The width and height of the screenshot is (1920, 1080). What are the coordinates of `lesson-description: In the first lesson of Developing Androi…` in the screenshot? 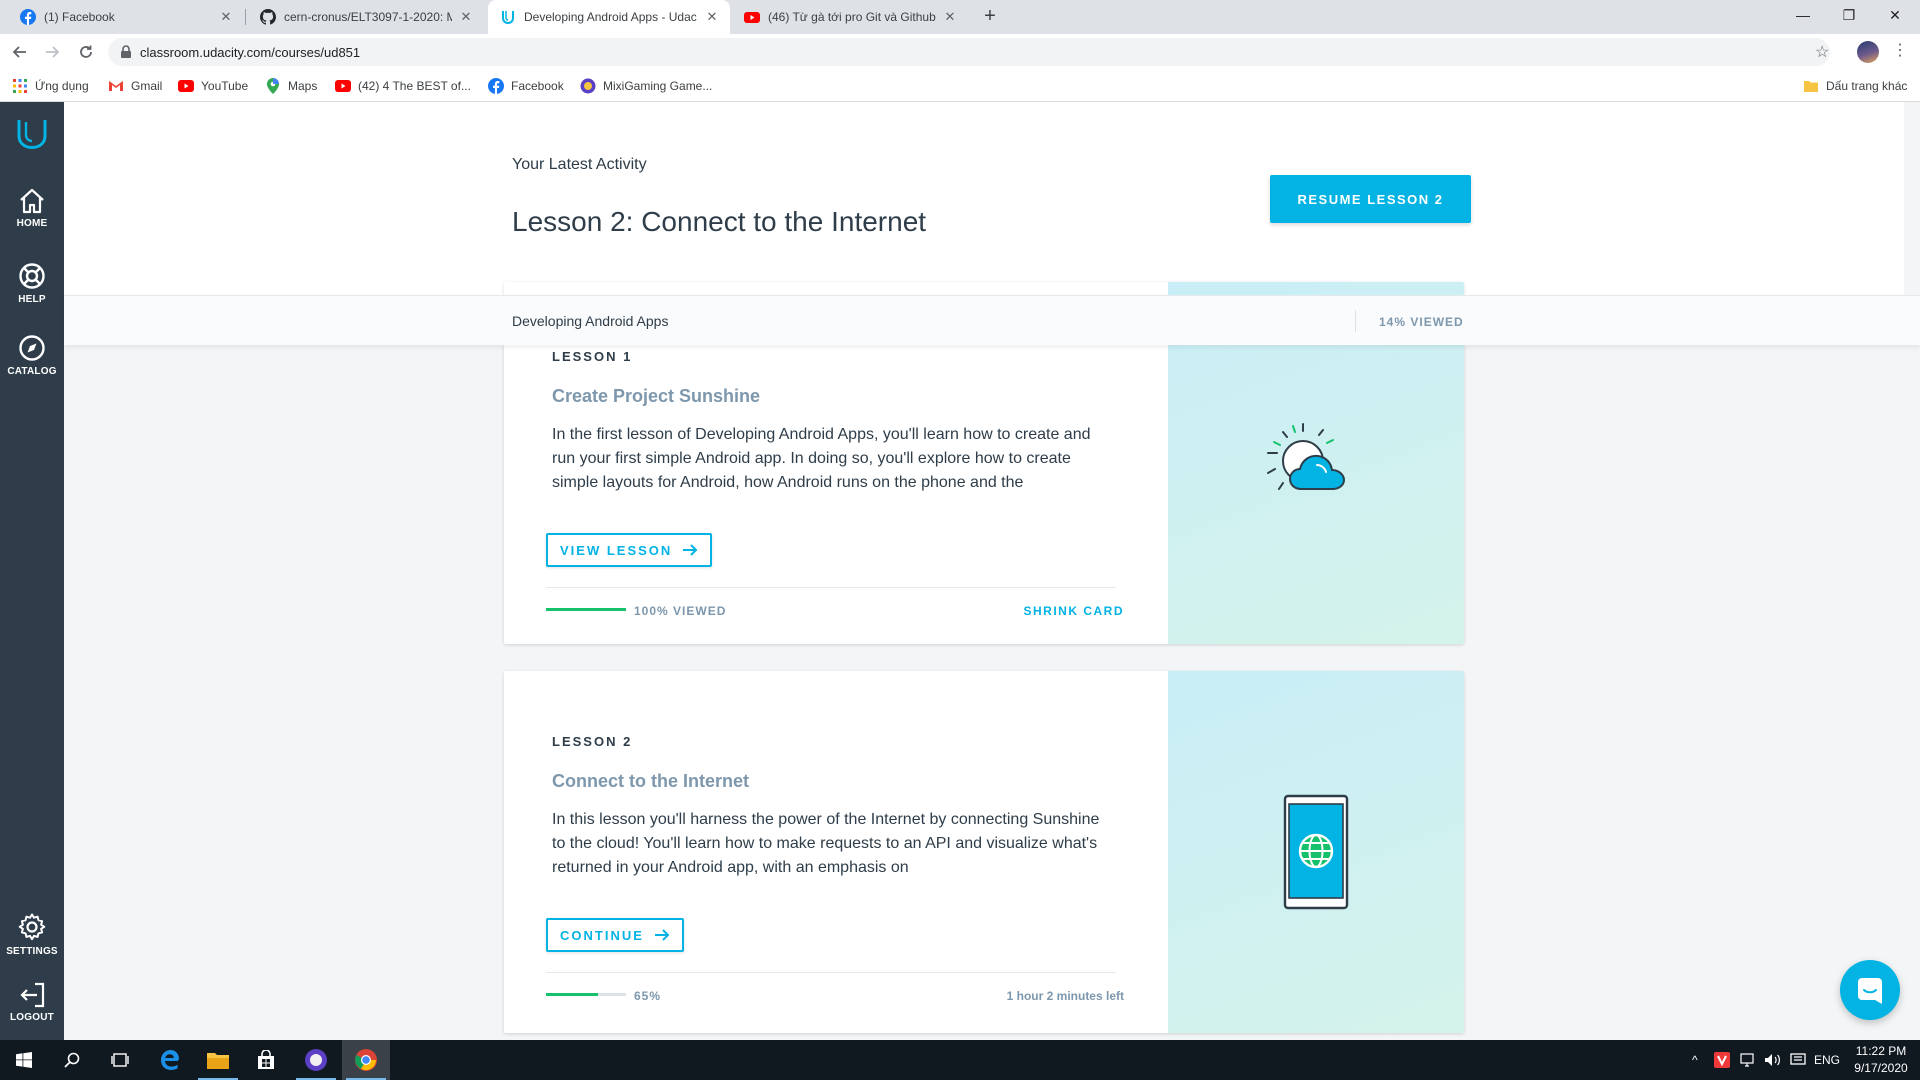 It's located at (821, 458).